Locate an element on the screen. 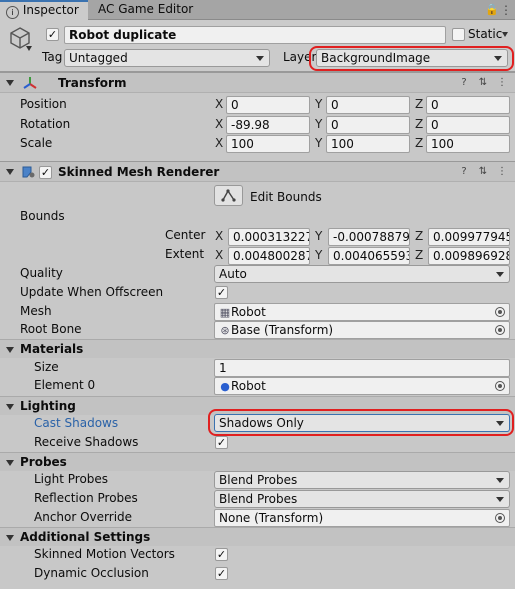  extent-x-input: 0.004800287 is located at coordinates (269, 256).